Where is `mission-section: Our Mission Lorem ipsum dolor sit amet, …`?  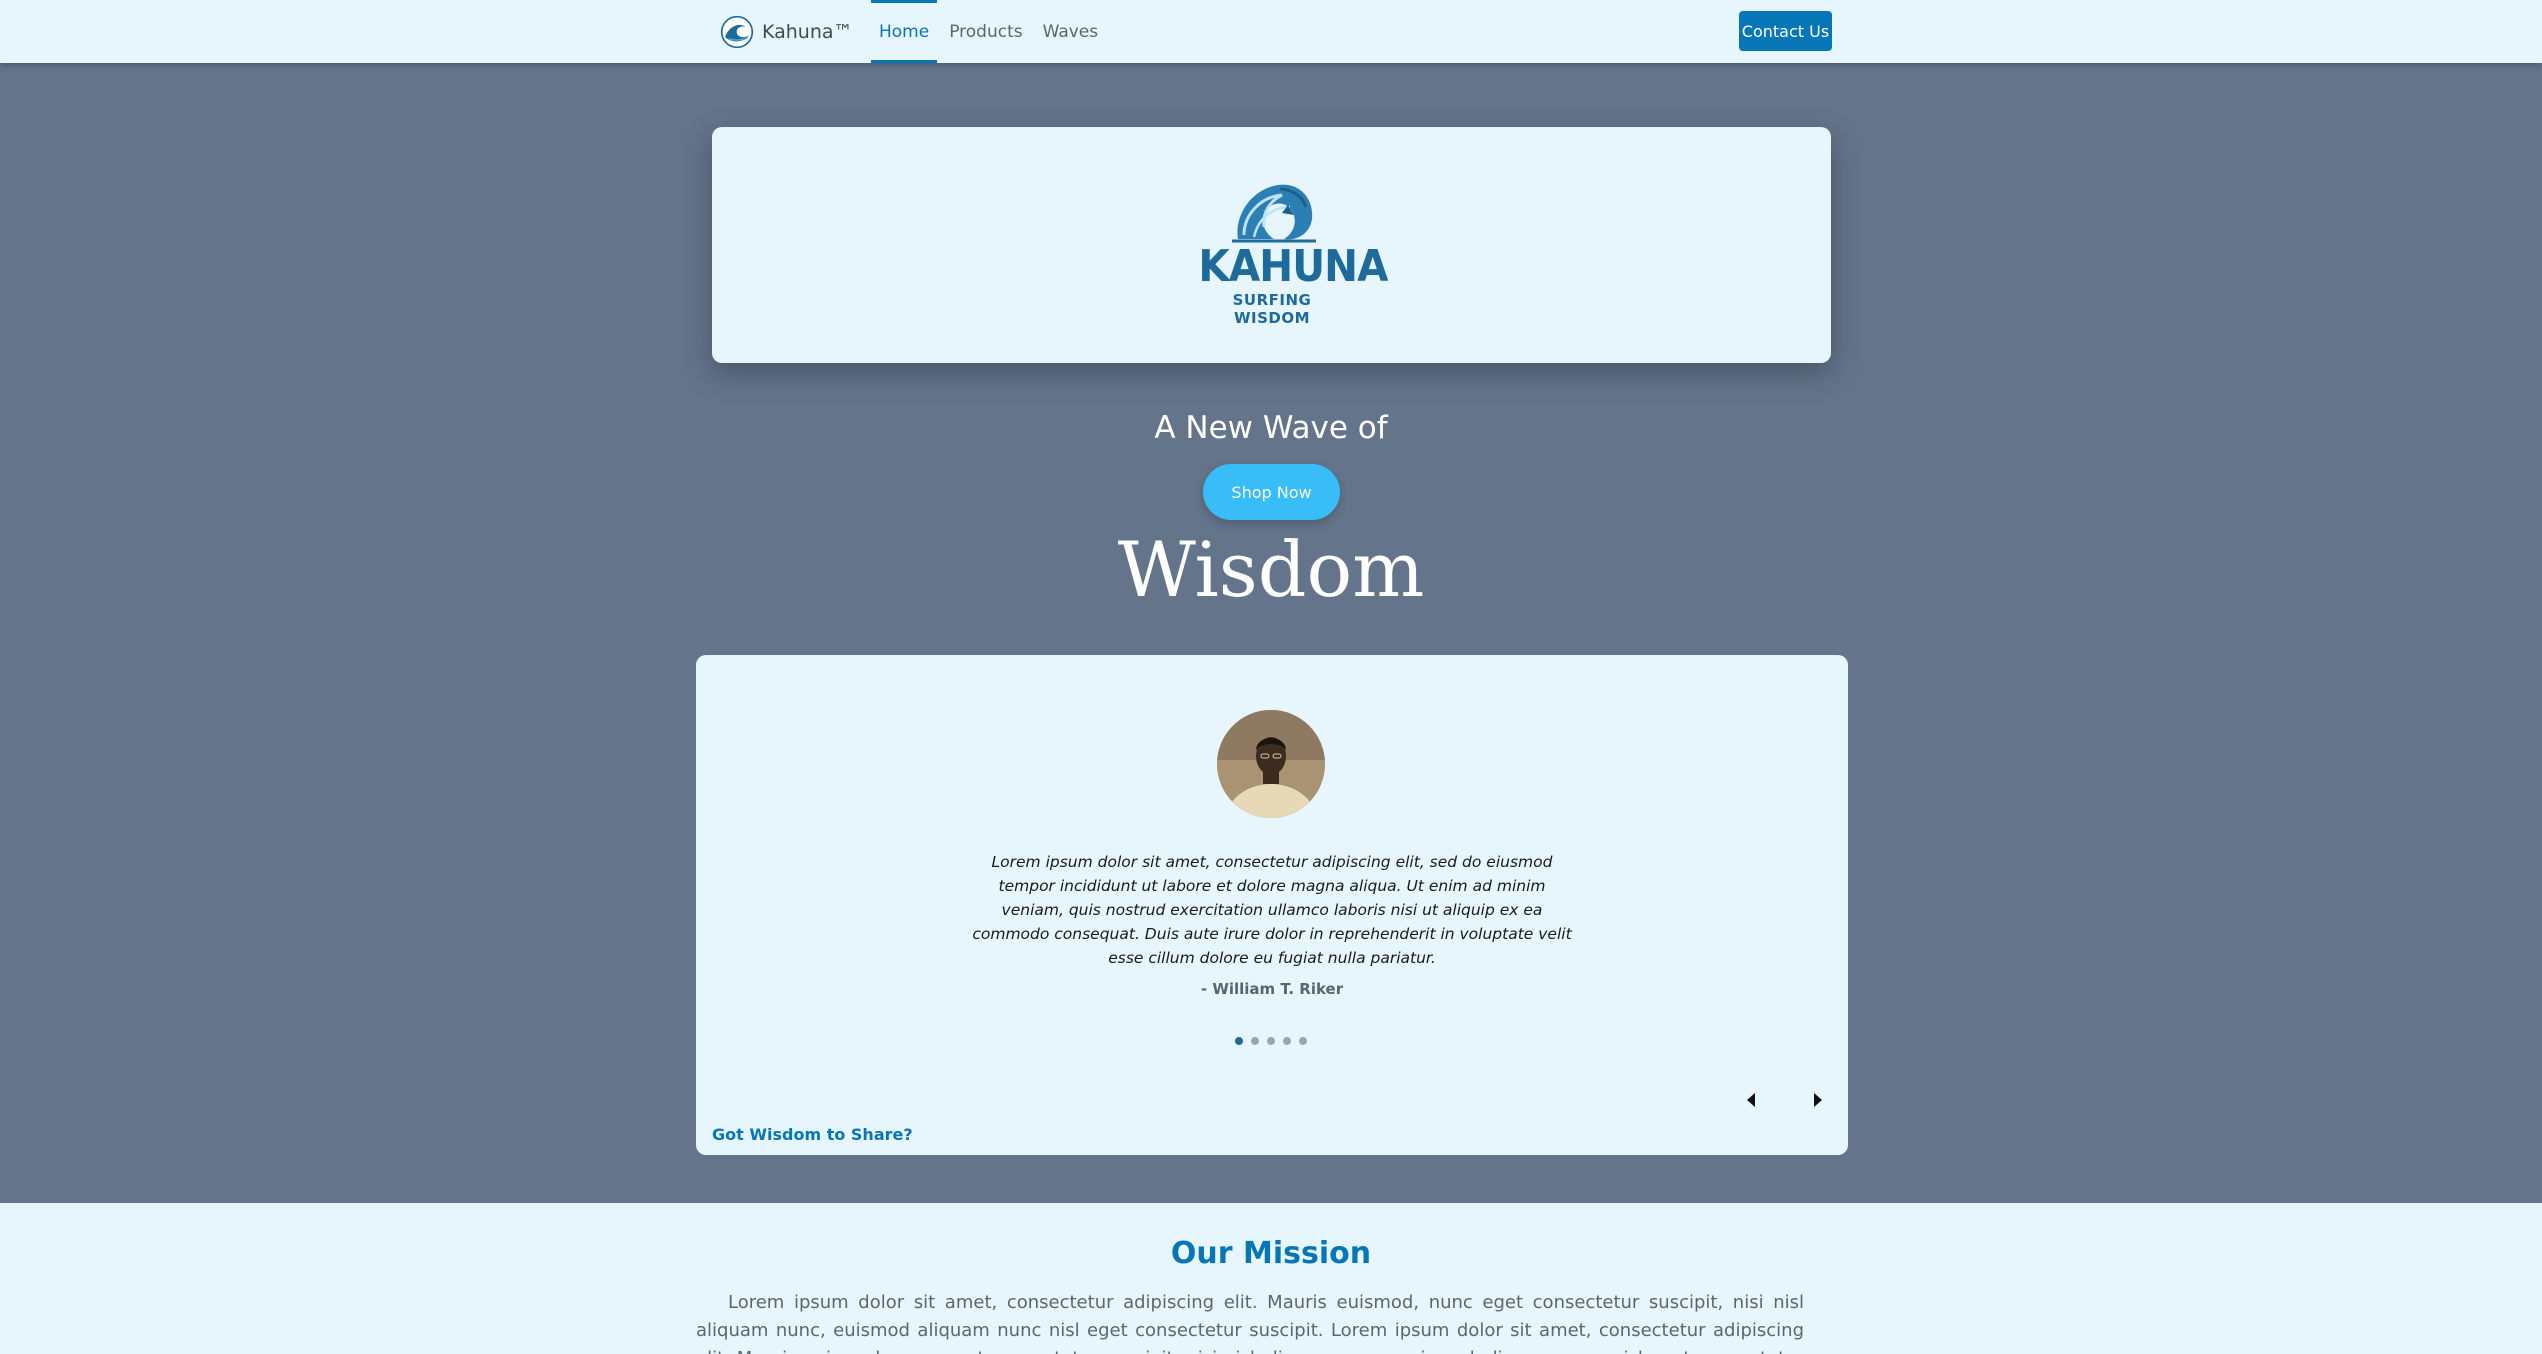
mission-section: Our Mission Lorem ipsum dolor sit amet, … is located at coordinates (1271, 1278).